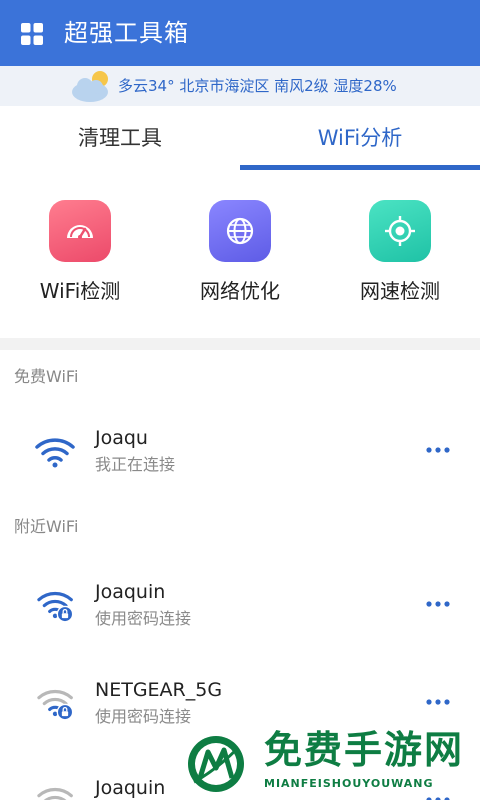  I want to click on app-header: 超强工具箱, so click(240, 33).